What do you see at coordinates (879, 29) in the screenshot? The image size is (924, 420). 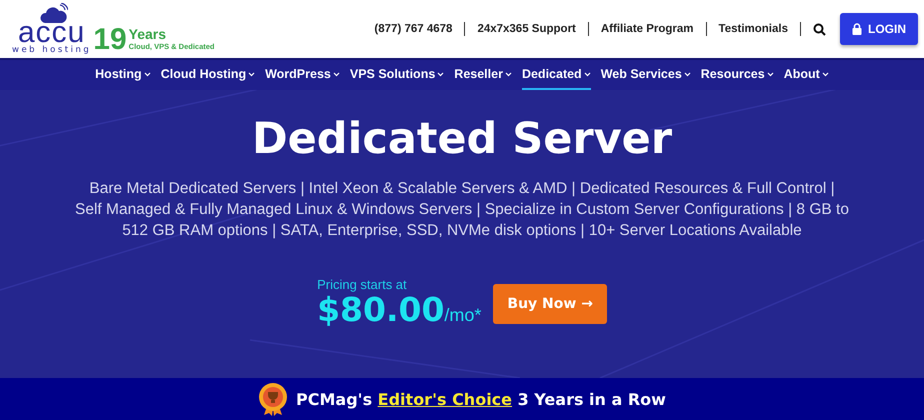 I see `login-button: LOGIN` at bounding box center [879, 29].